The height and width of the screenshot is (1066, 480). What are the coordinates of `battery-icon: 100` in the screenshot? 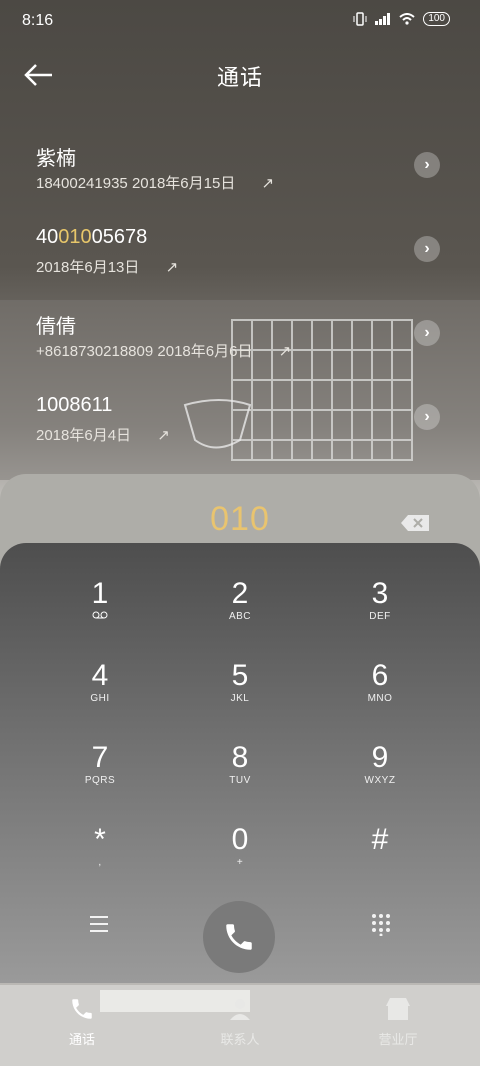 It's located at (436, 19).